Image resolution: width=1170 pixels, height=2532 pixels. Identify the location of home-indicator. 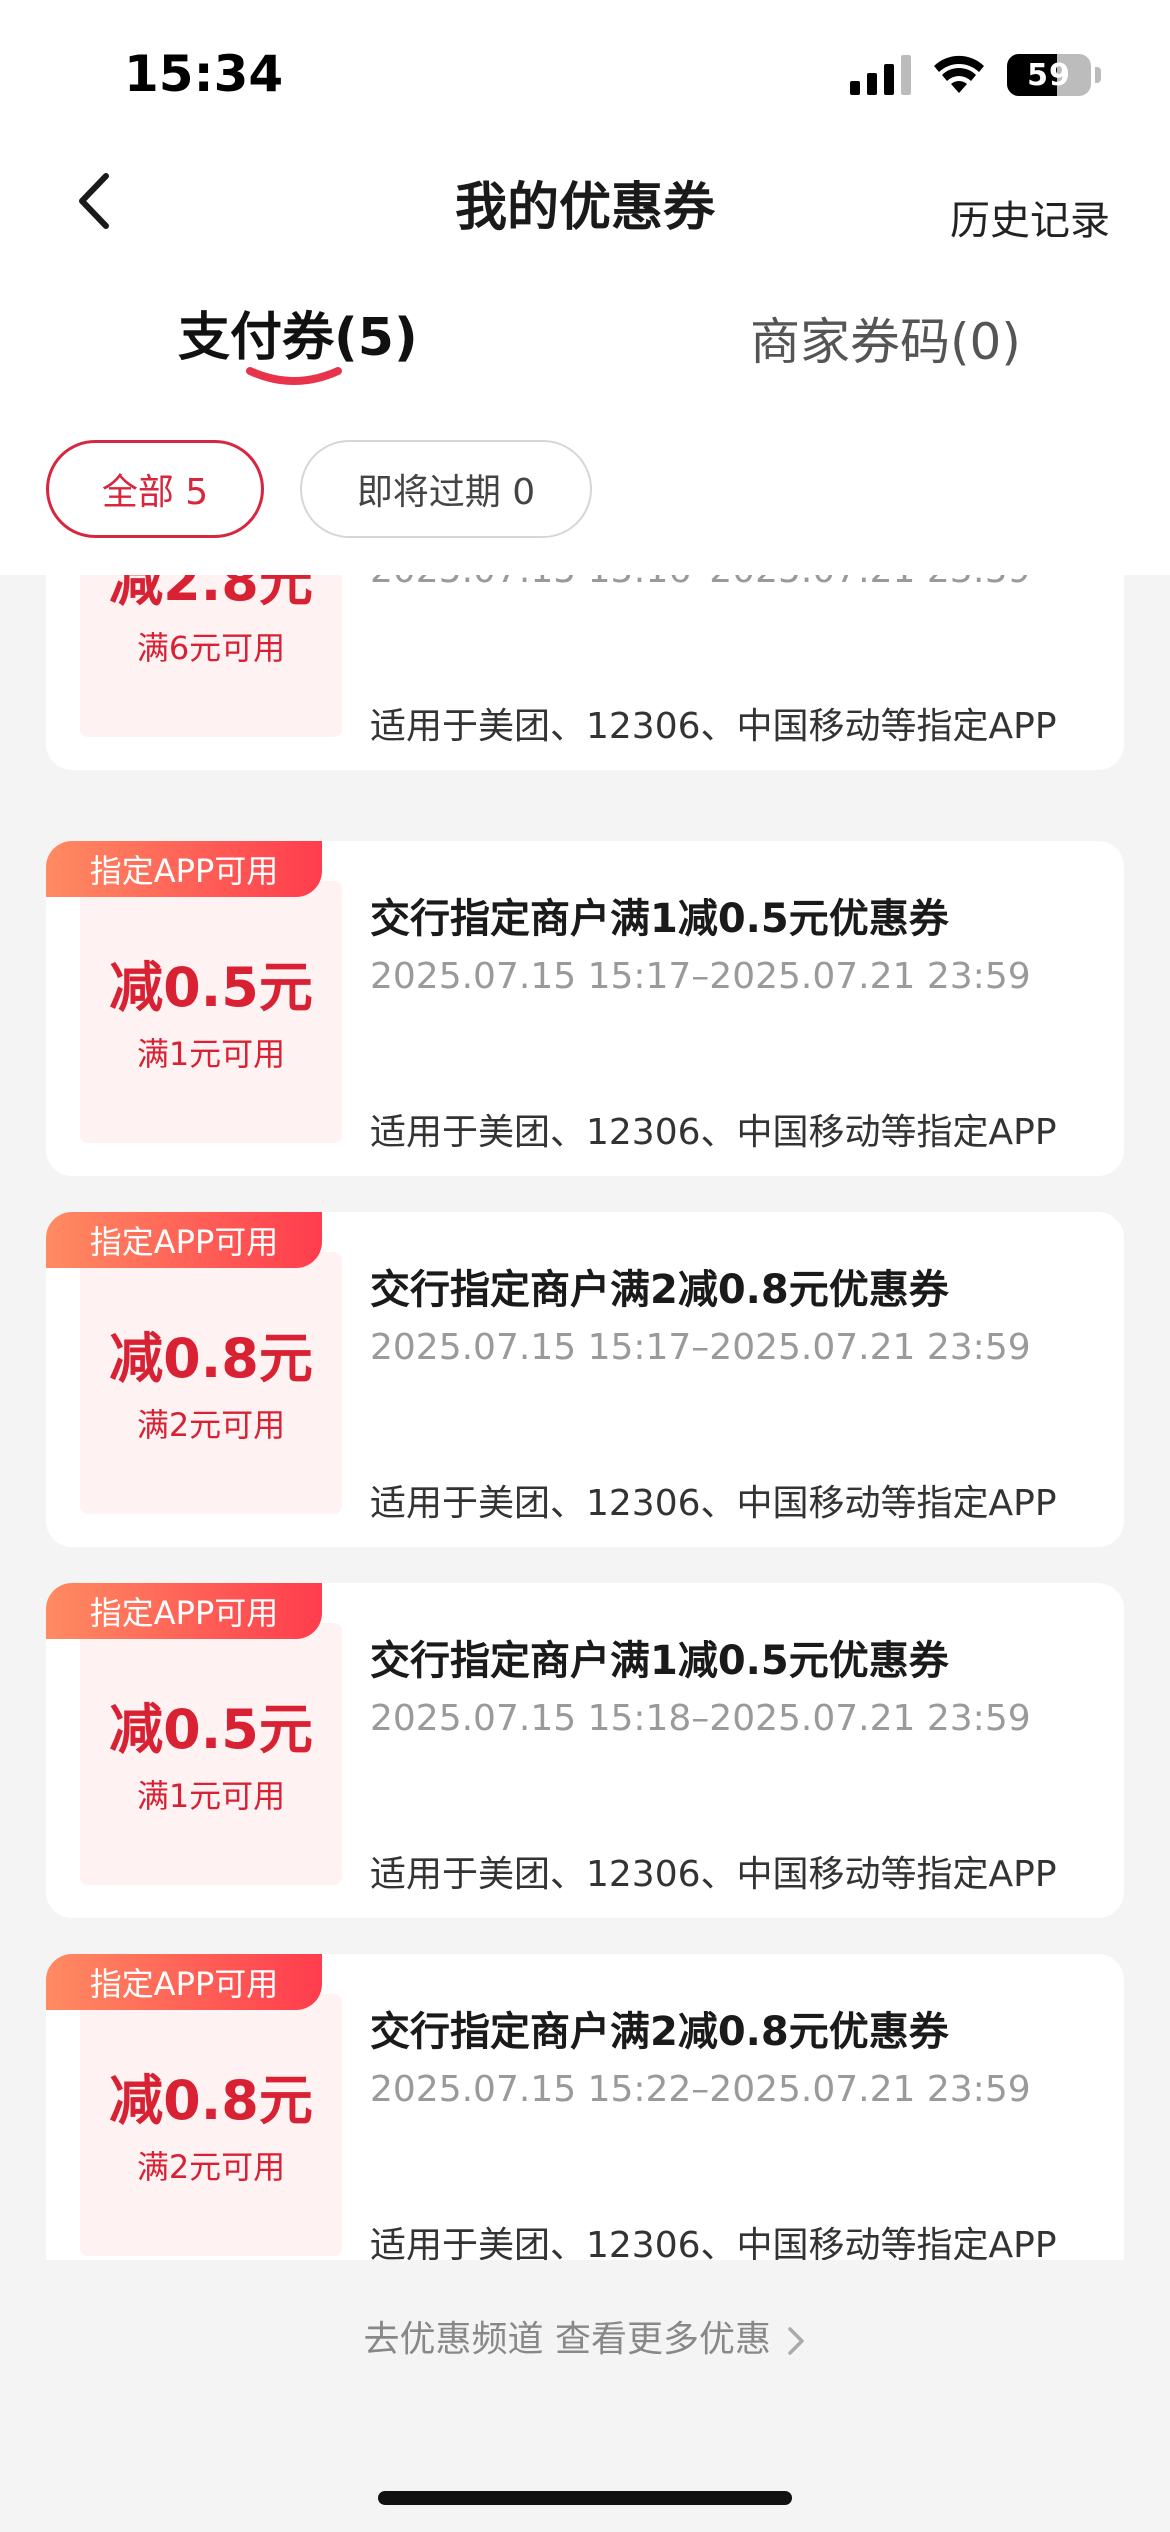
(585, 2498).